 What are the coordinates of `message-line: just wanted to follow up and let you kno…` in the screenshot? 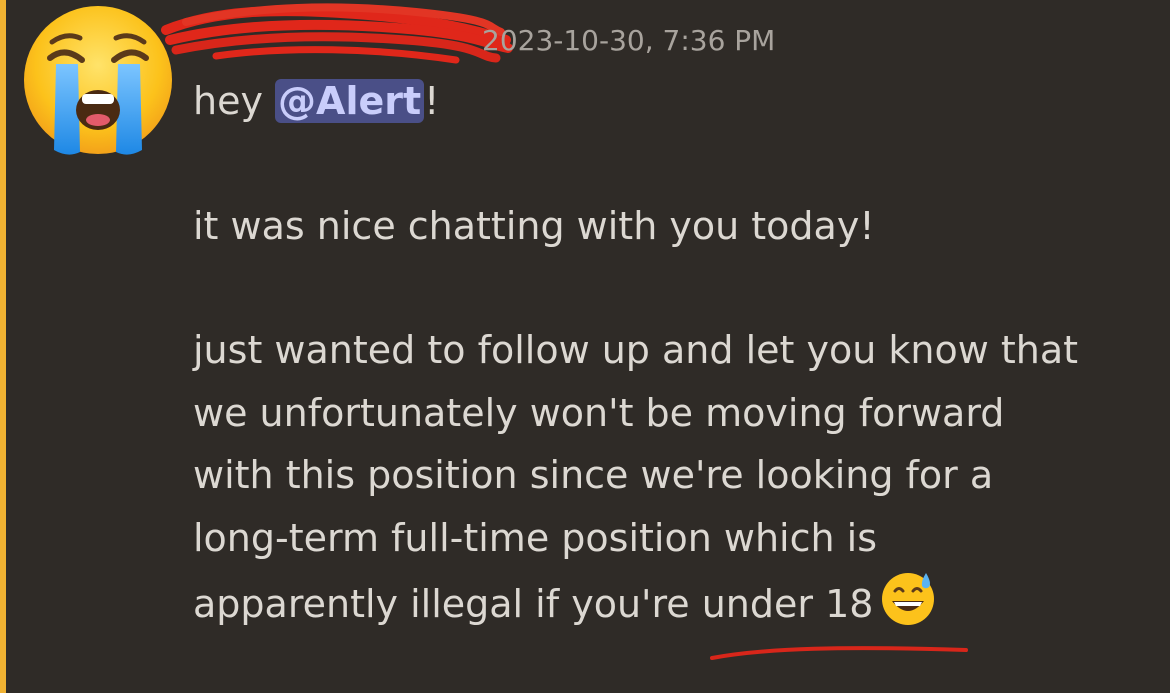 It's located at (636, 350).